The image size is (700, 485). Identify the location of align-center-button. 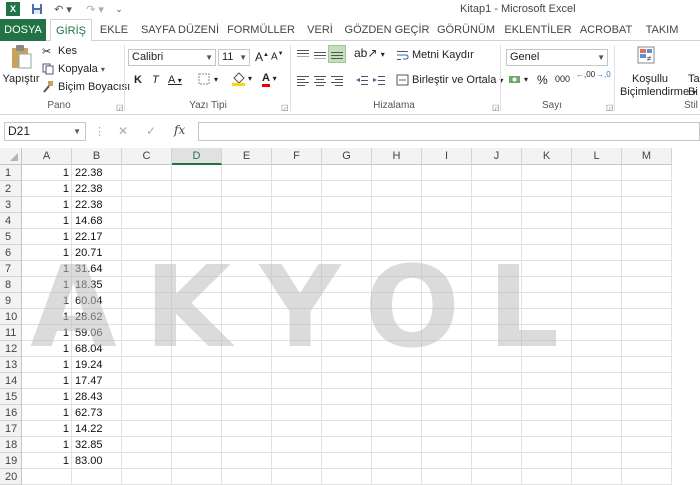
(320, 81).